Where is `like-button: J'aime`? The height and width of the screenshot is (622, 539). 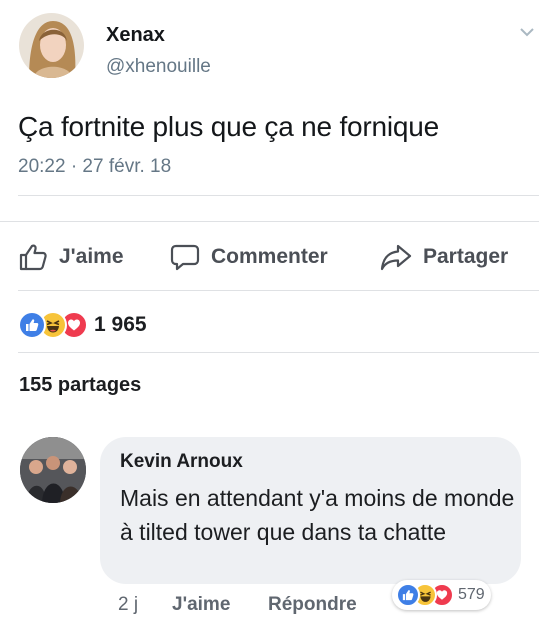
like-button: J'aime is located at coordinates (71, 257).